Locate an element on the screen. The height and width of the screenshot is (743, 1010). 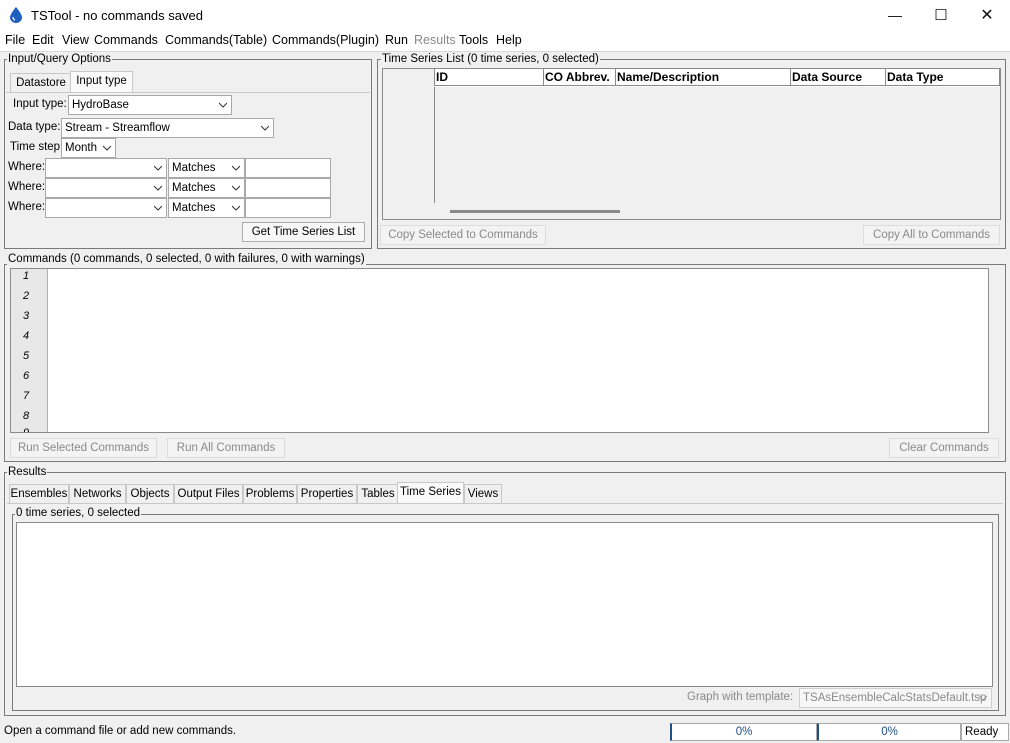
copy-all-to-commands-button: Copy All to Commands is located at coordinates (931, 235).